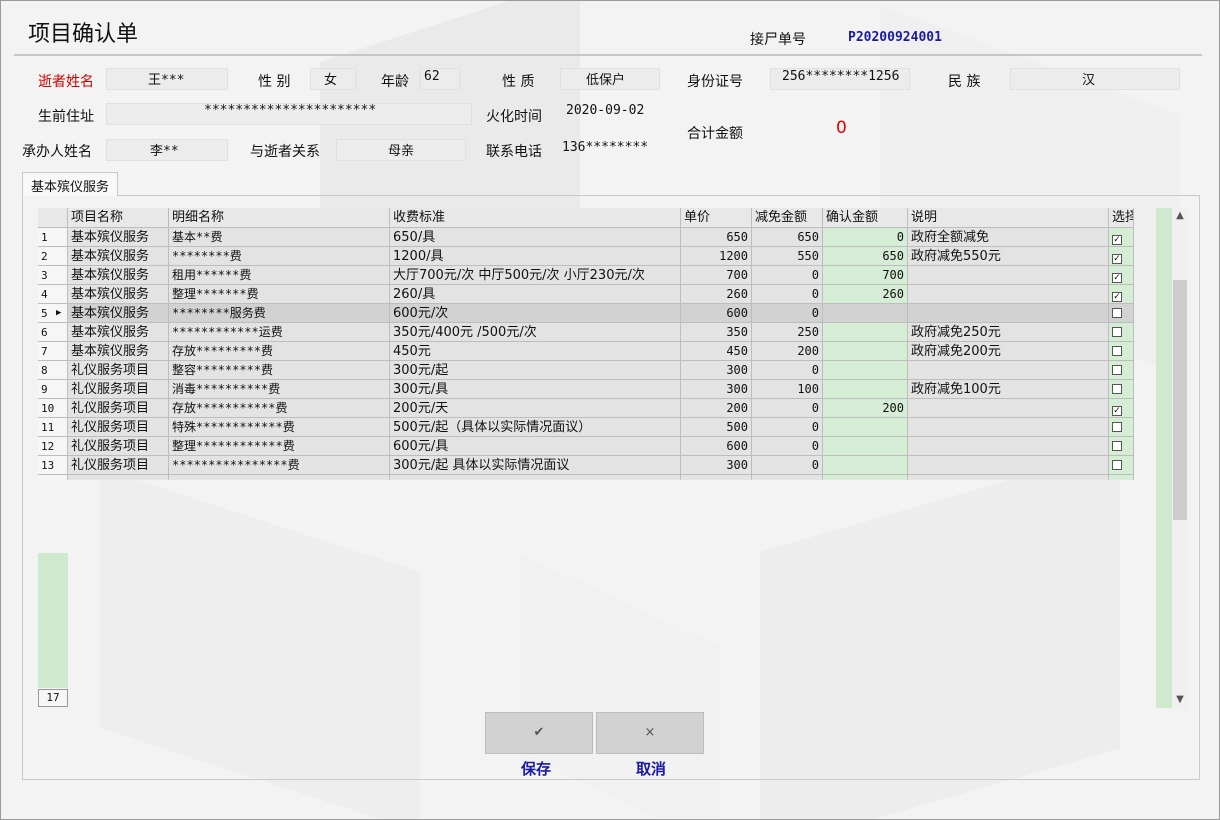 Image resolution: width=1220 pixels, height=820 pixels. Describe the element at coordinates (586, 351) in the screenshot. I see `table-row: 7 基本殡仪服务 存放*********费 450元 450 200 政府减免200元` at that location.